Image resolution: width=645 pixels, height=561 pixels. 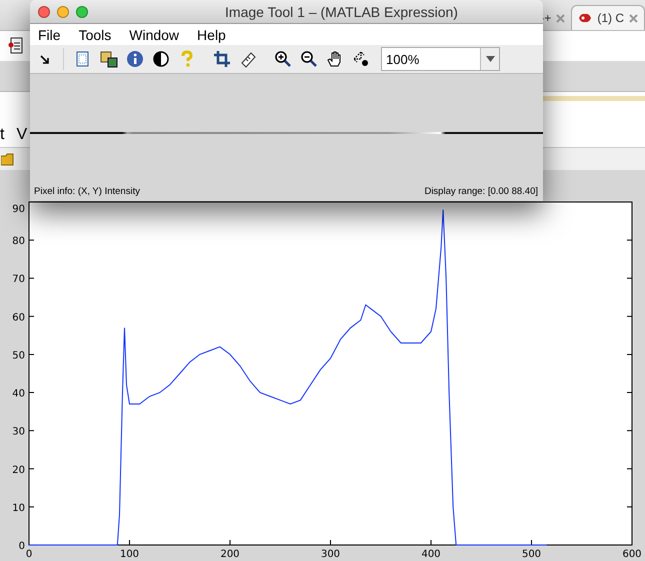 What do you see at coordinates (18, 432) in the screenshot?
I see `y-tick-label: 30` at bounding box center [18, 432].